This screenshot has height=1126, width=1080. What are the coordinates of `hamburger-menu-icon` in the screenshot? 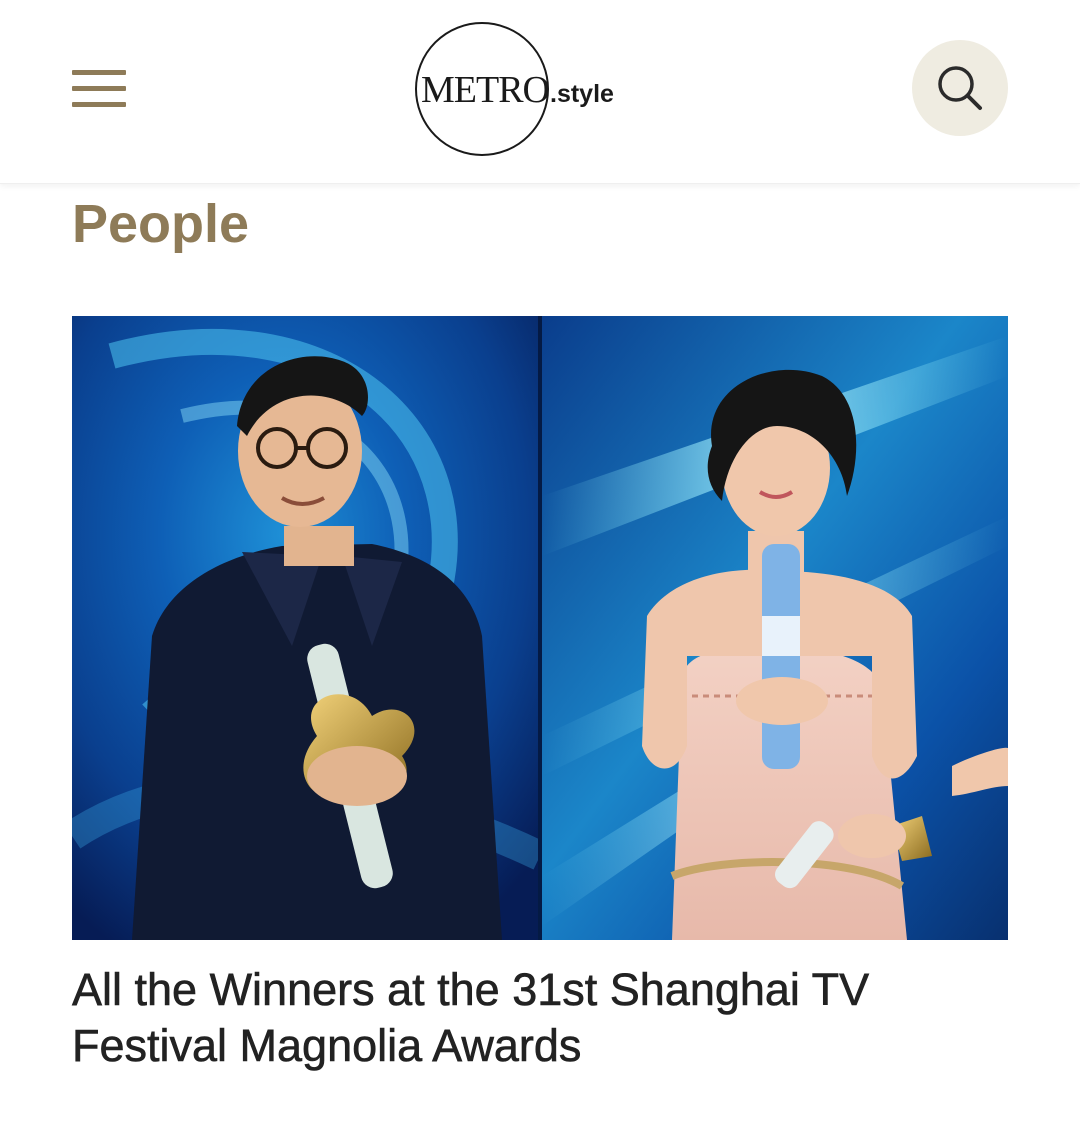 It's located at (99, 72).